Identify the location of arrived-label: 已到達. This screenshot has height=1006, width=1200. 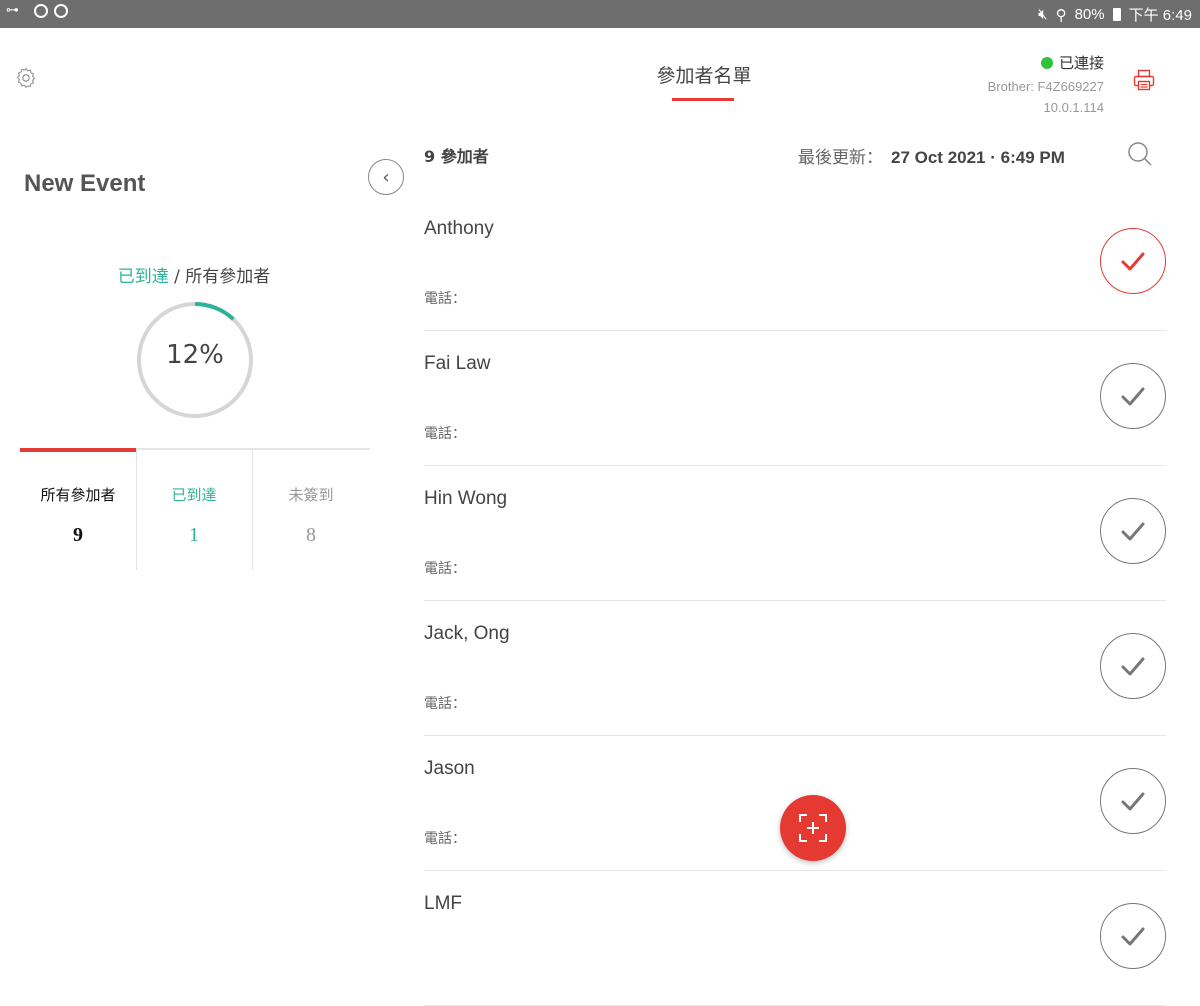
(143, 277).